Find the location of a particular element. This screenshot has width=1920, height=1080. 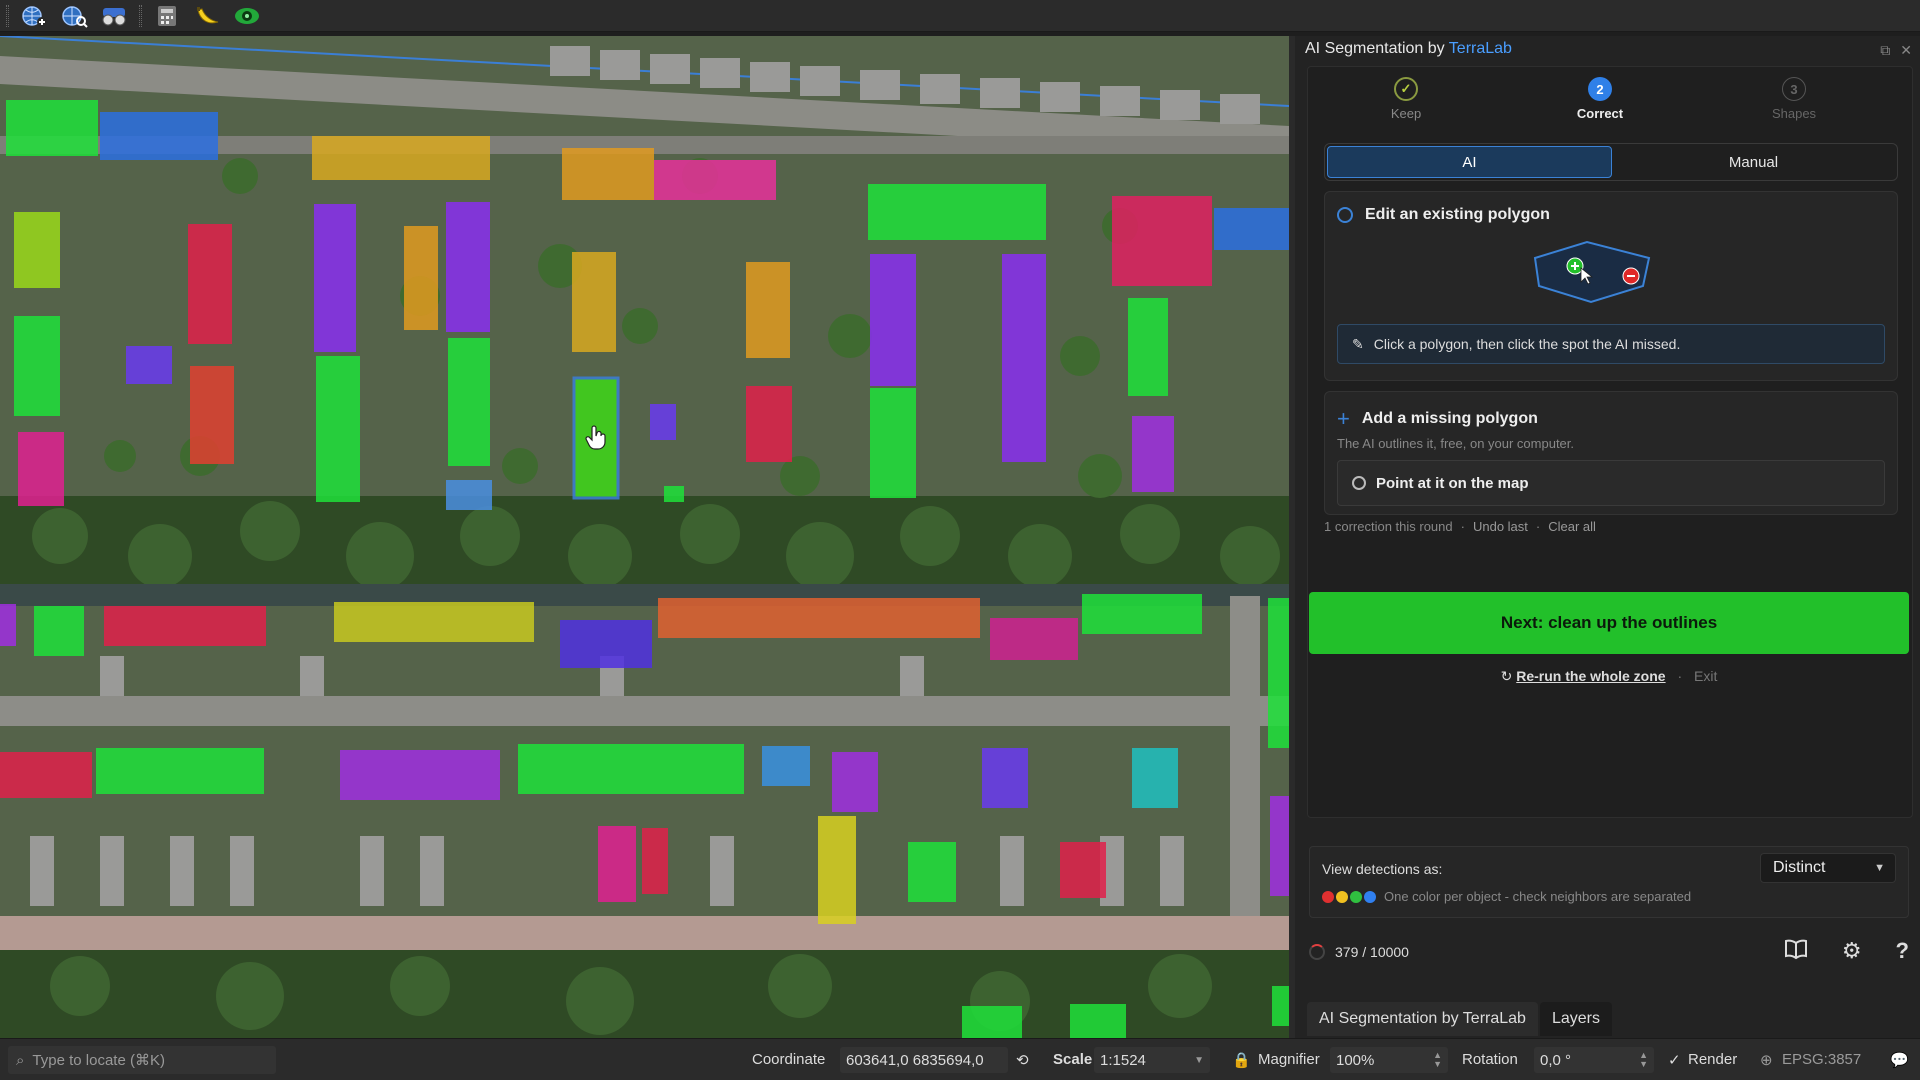

rotation-value: 0,0 ° is located at coordinates (1556, 1060).